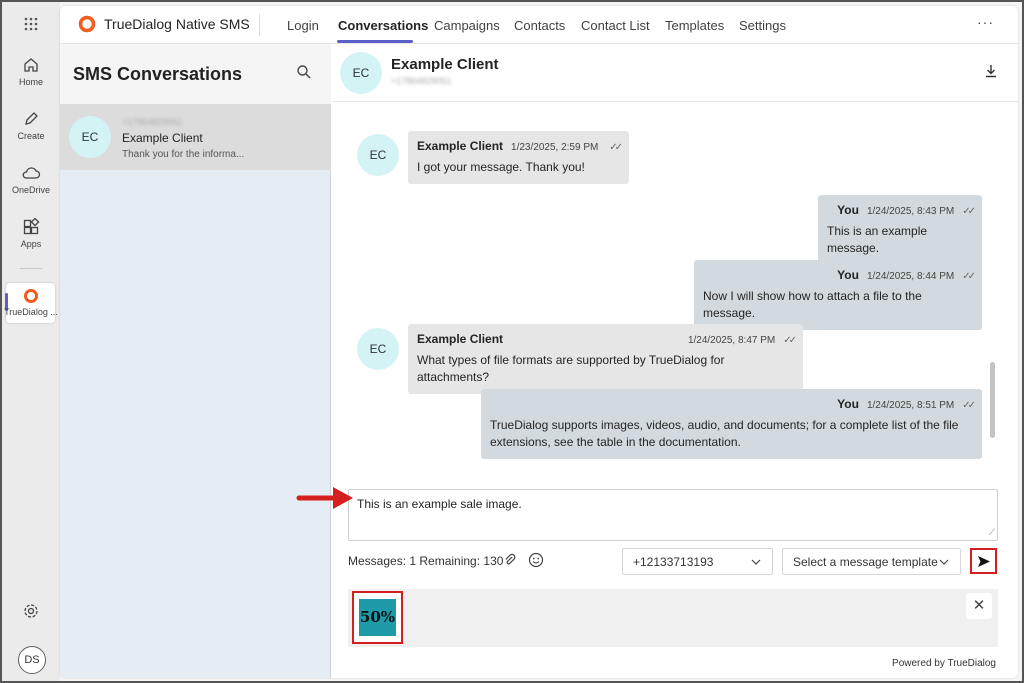  Describe the element at coordinates (303, 25) in the screenshot. I see `tab-login: Login` at that location.